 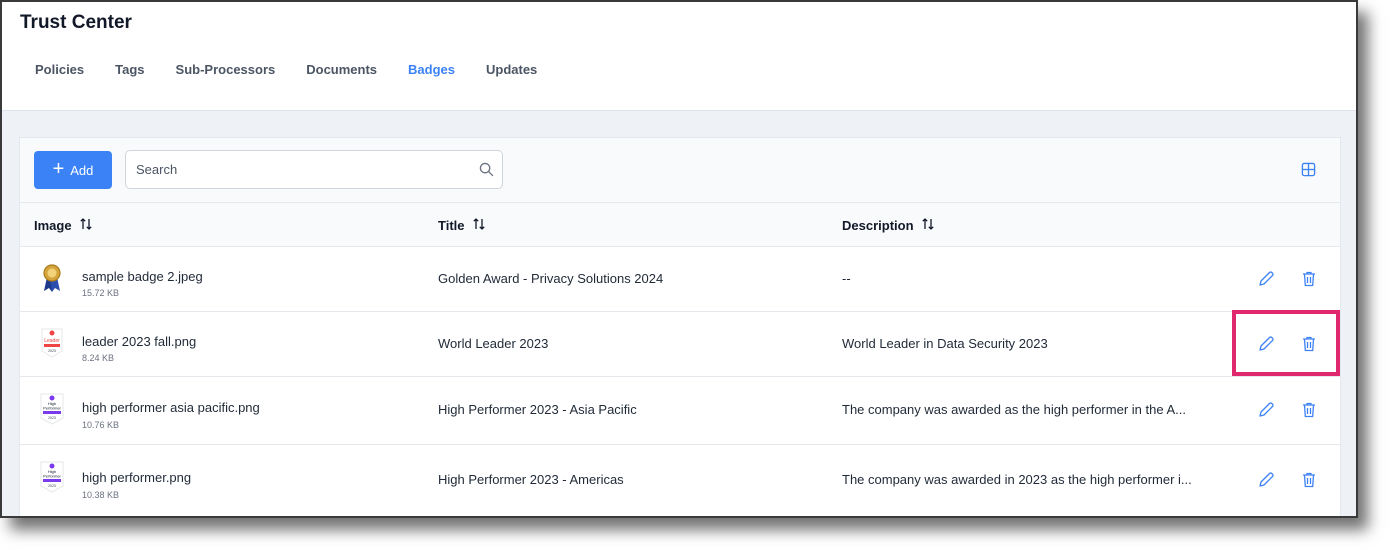 What do you see at coordinates (59, 69) in the screenshot?
I see `tab-policies: Policies` at bounding box center [59, 69].